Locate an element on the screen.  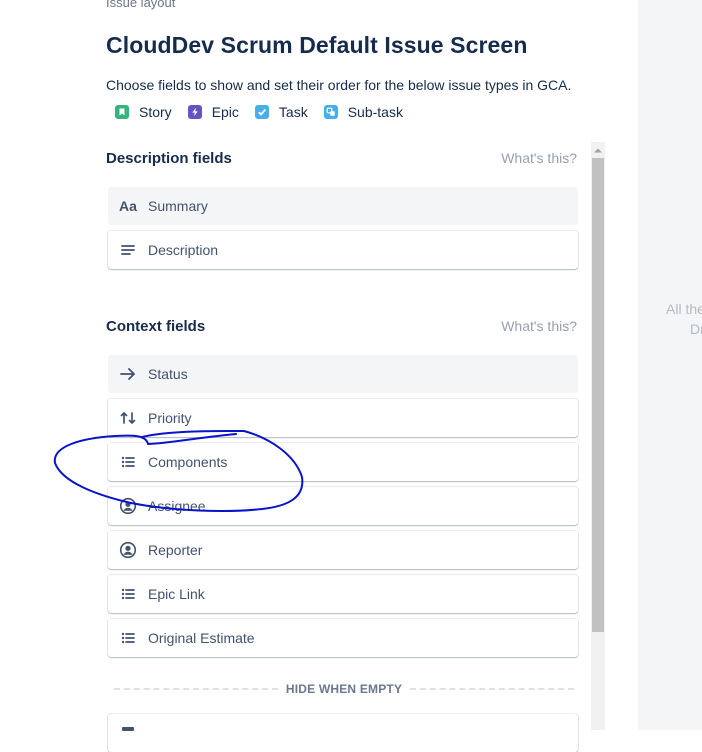
field-assignee: Assignee is located at coordinates (343, 506).